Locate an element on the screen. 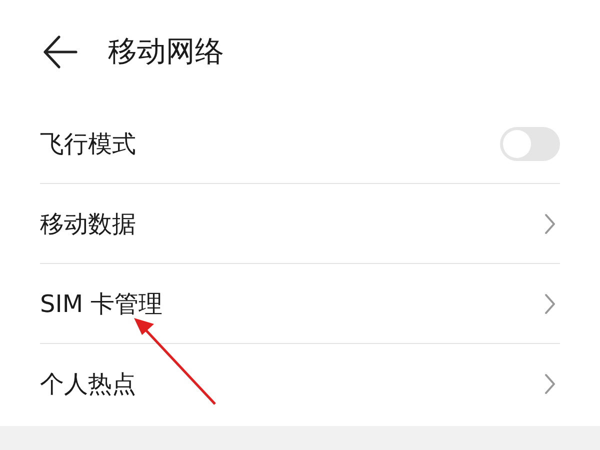 This screenshot has width=600, height=450. back-icon is located at coordinates (60, 52).